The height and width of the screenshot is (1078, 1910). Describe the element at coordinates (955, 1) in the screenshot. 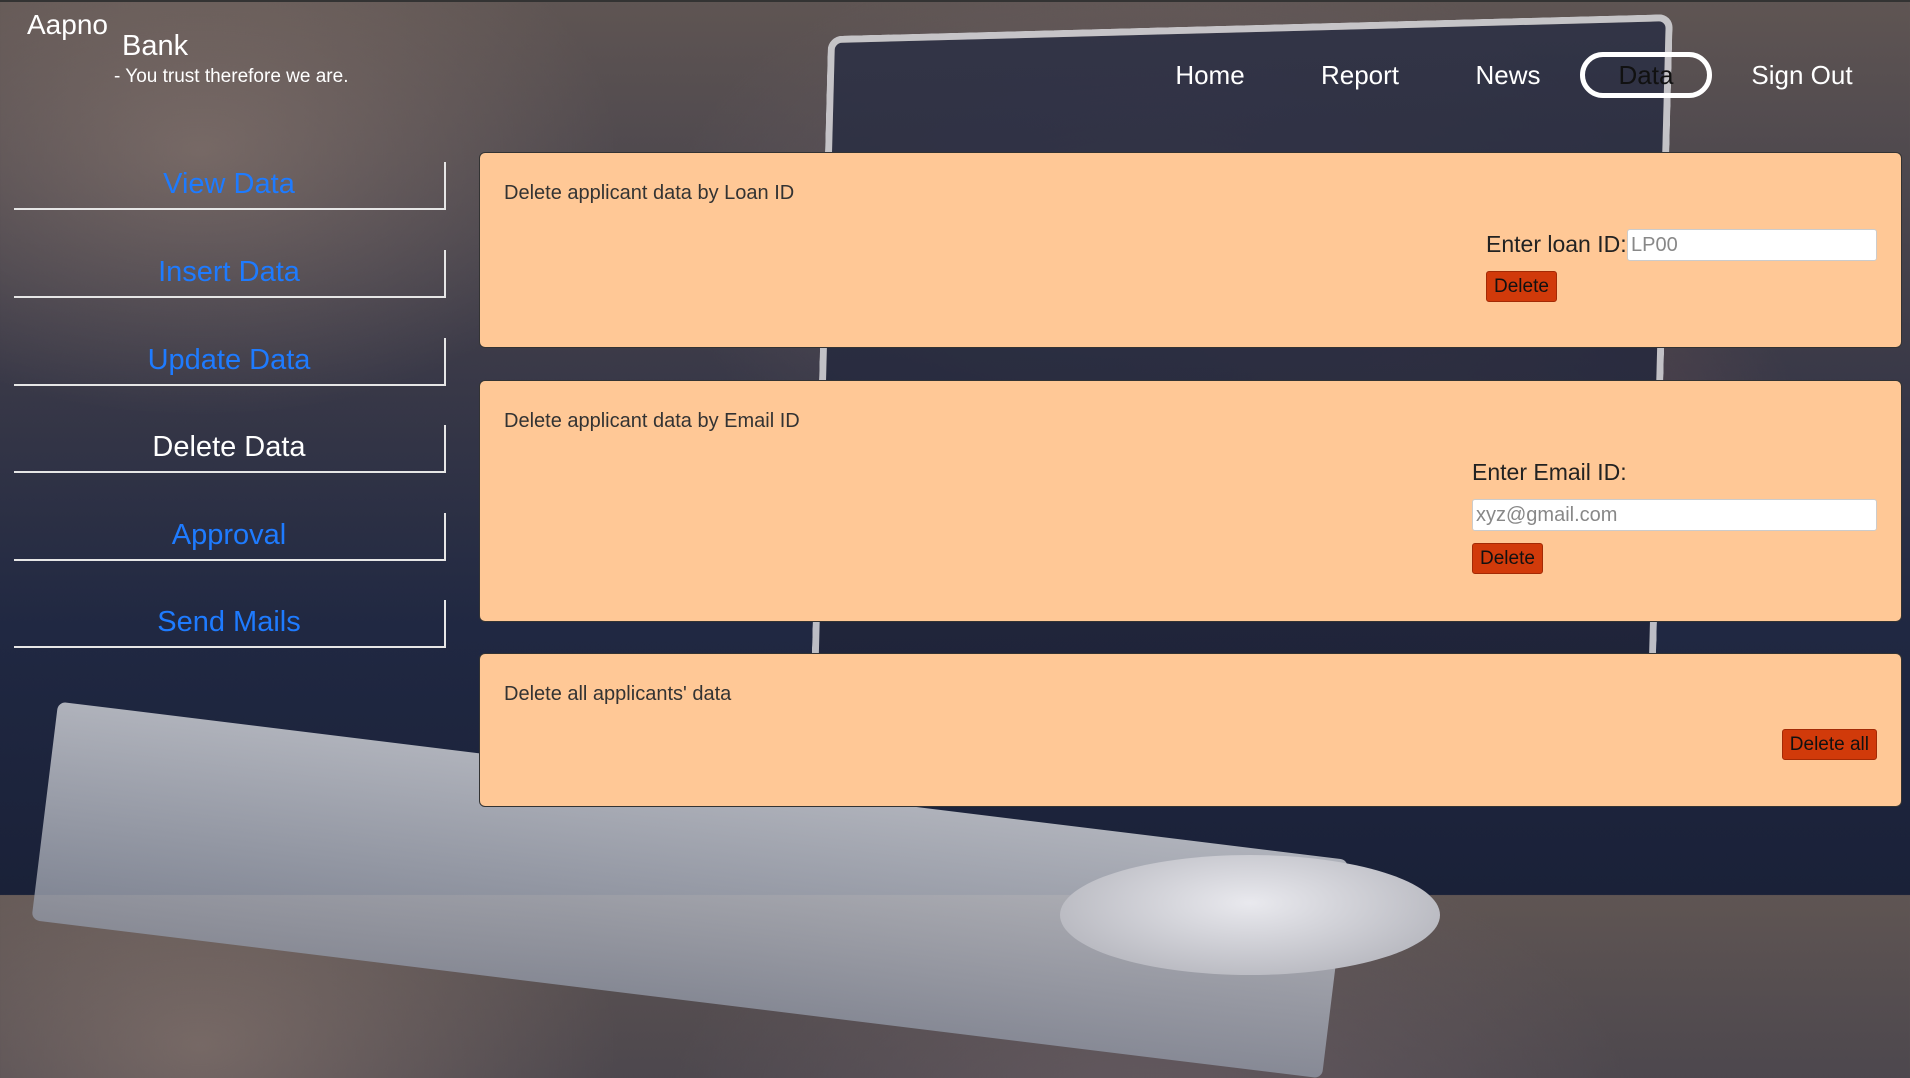

I see `window-top-border` at that location.